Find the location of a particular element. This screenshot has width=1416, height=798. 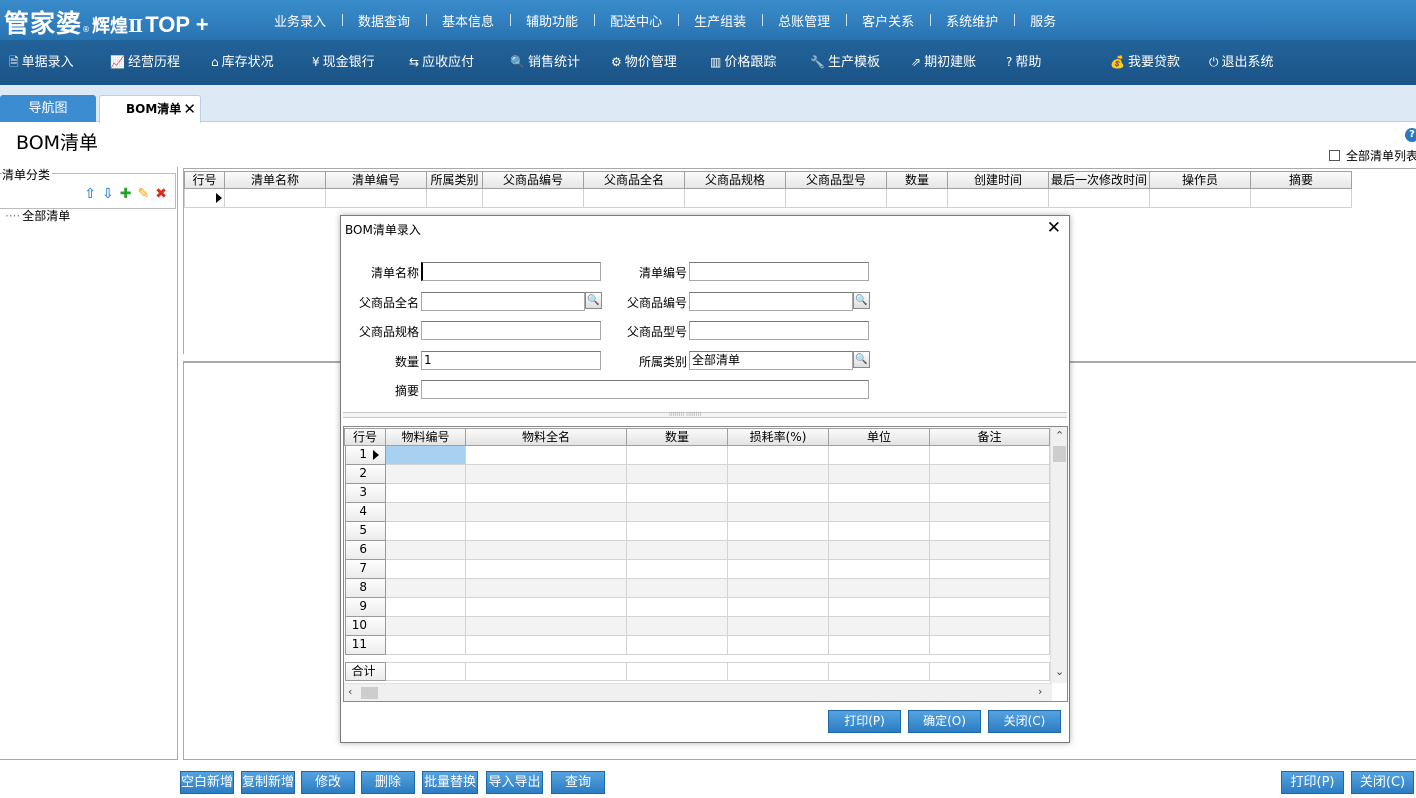

dialog-ok-button: 确定(O) is located at coordinates (944, 721).